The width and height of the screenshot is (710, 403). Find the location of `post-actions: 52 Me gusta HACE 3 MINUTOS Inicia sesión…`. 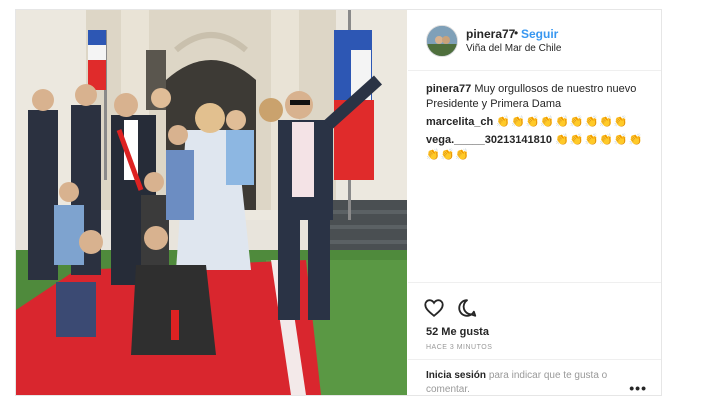

post-actions: 52 Me gusta HACE 3 MINUTOS Inicia sesión… is located at coordinates (534, 339).